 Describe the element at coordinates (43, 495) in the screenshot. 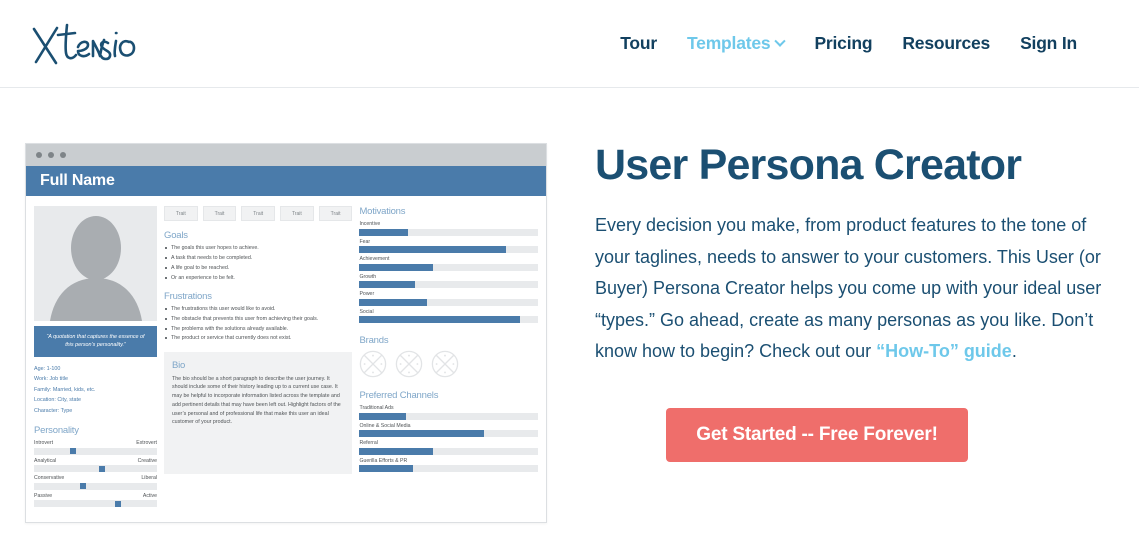

I see `slider-left-label: Passive` at that location.